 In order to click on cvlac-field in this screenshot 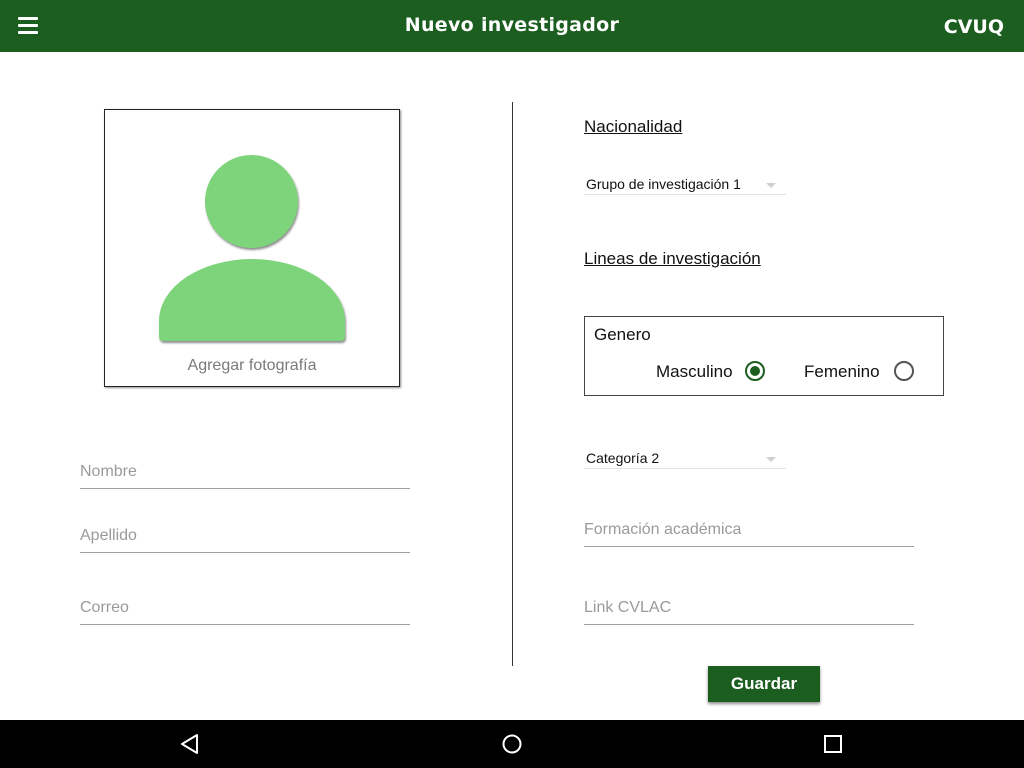, I will do `click(749, 609)`.